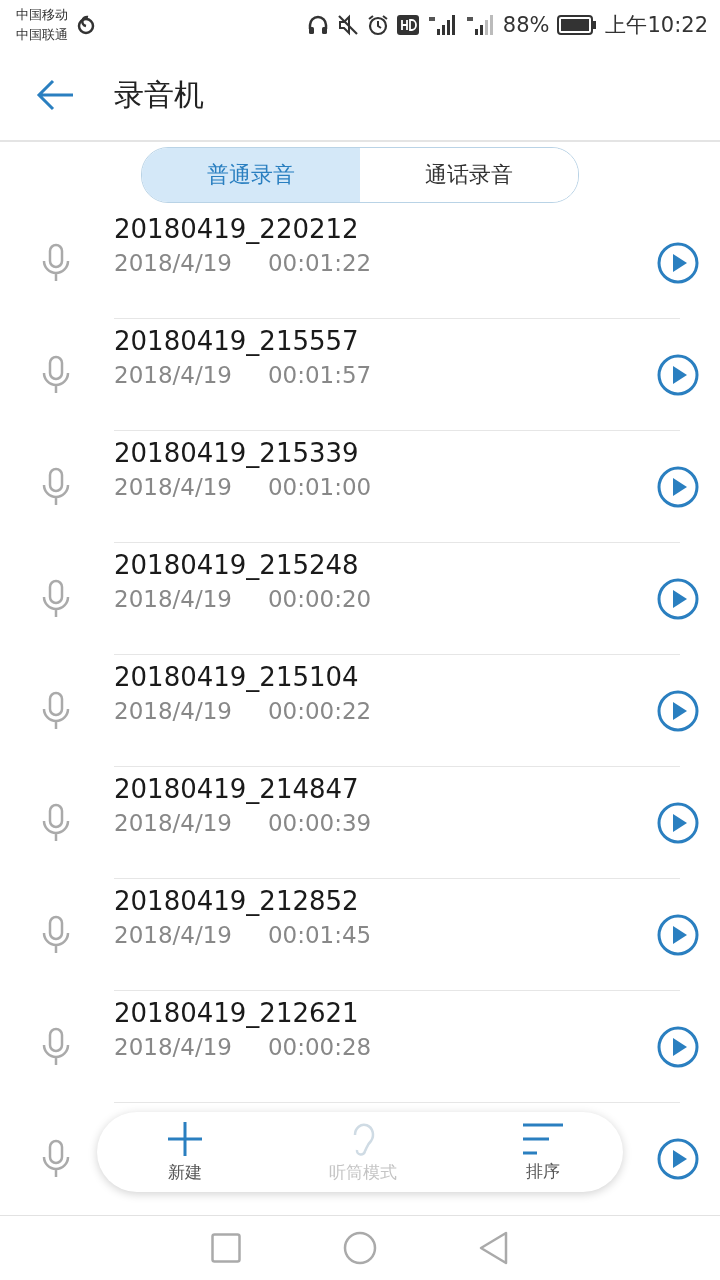 The image size is (720, 1280). Describe the element at coordinates (543, 1138) in the screenshot. I see `sort-icon` at that location.